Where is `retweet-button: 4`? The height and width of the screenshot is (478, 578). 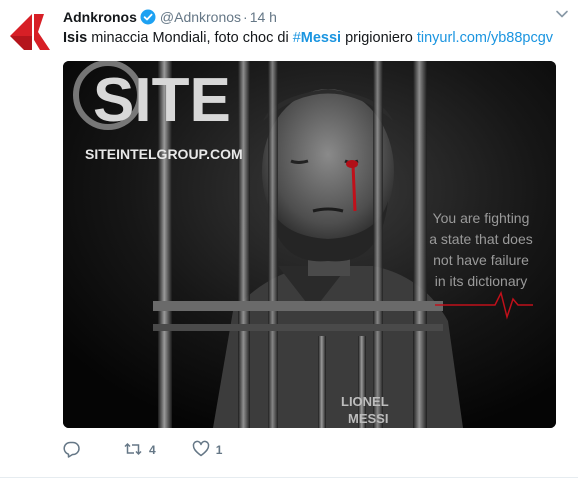
retweet-button: 4 is located at coordinates (139, 450).